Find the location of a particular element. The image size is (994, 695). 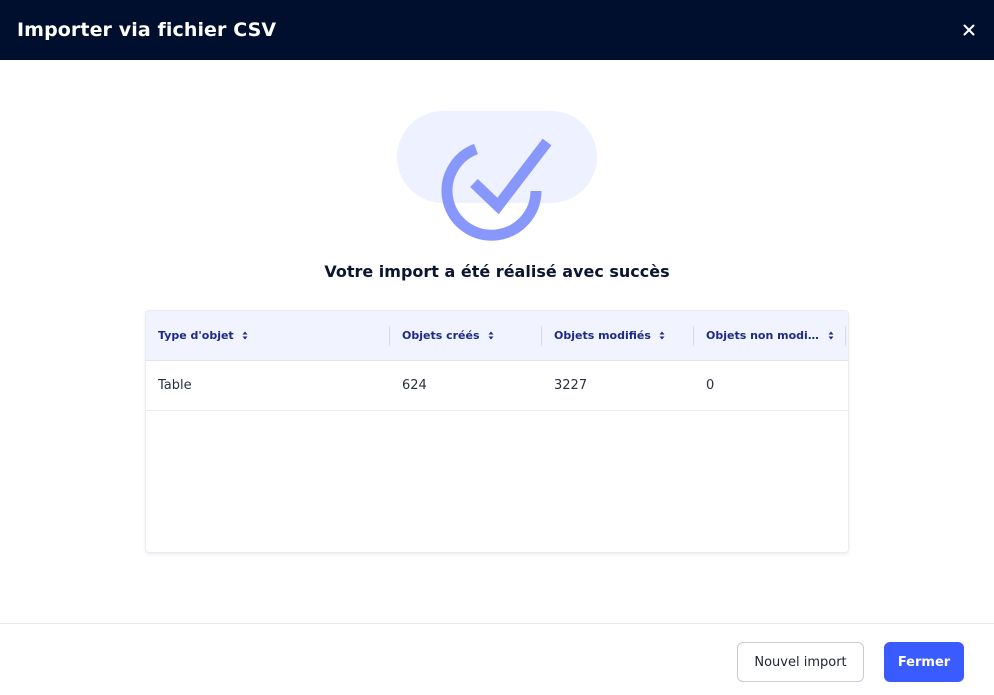

column-header-modified: Objets modifiés is located at coordinates (618, 335).